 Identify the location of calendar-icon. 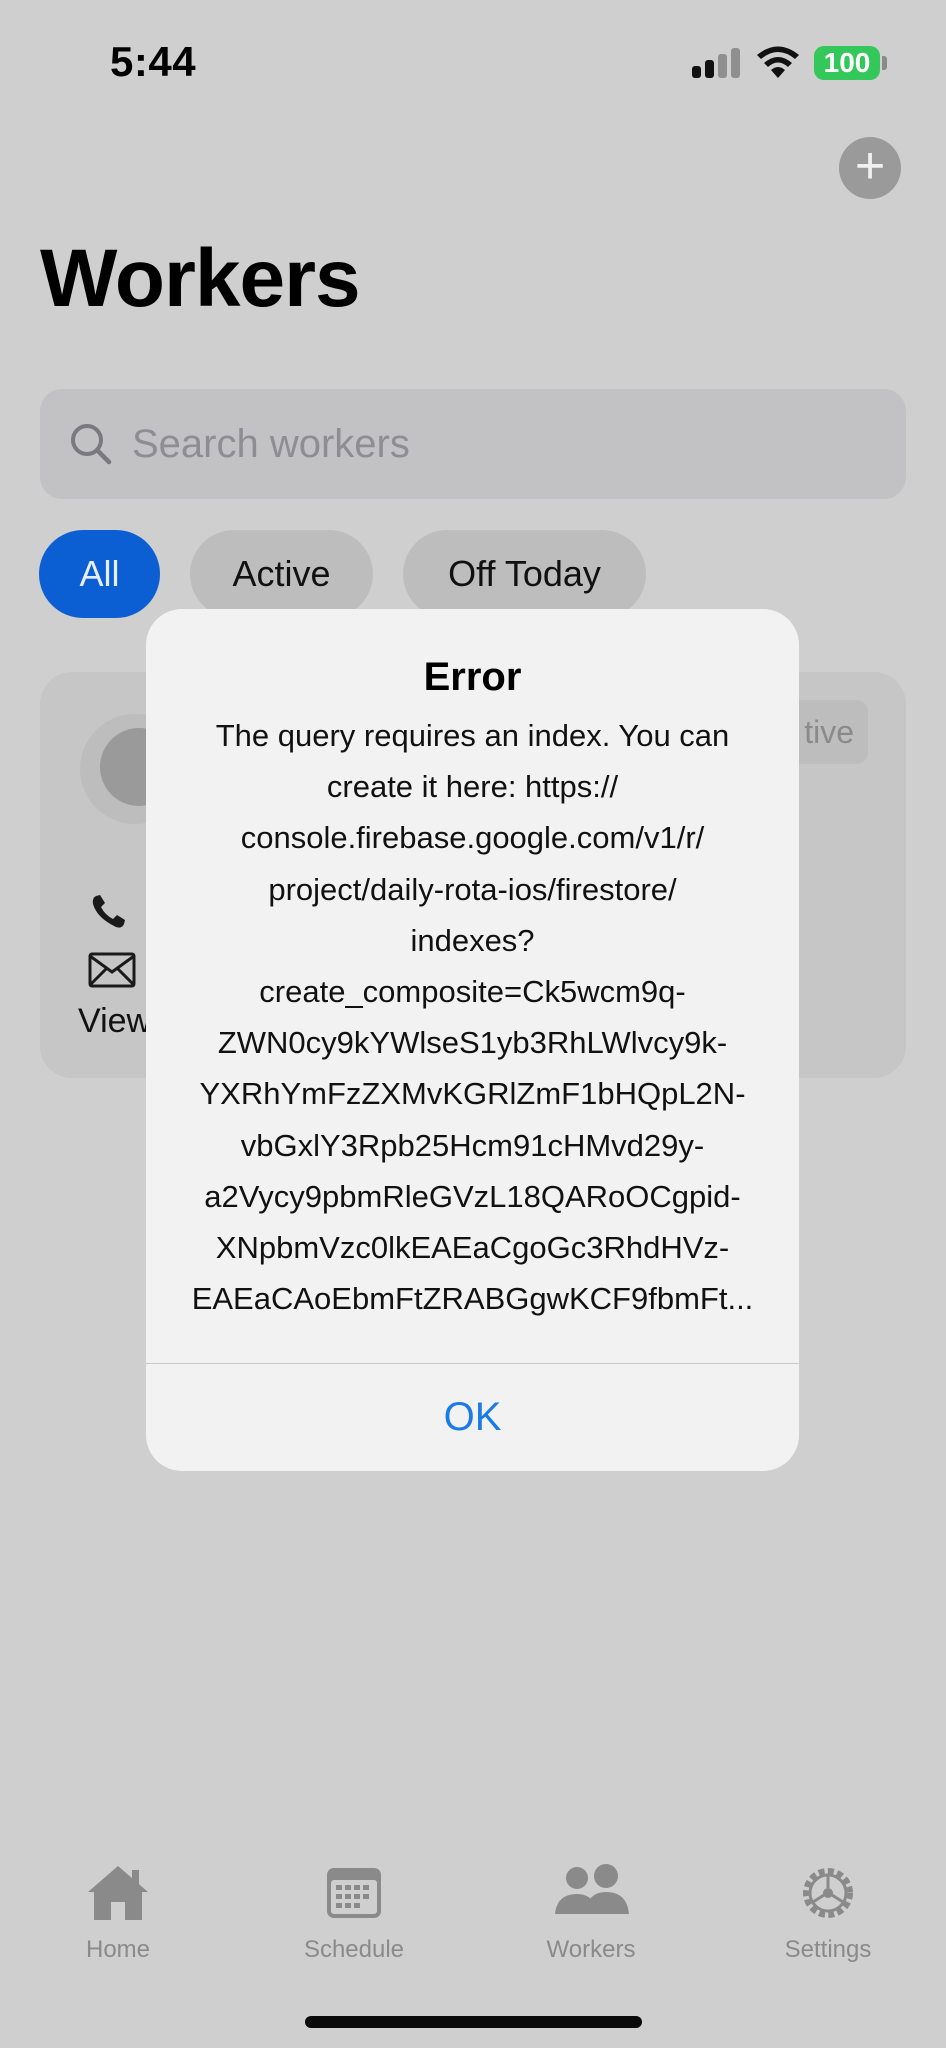
(354, 1893).